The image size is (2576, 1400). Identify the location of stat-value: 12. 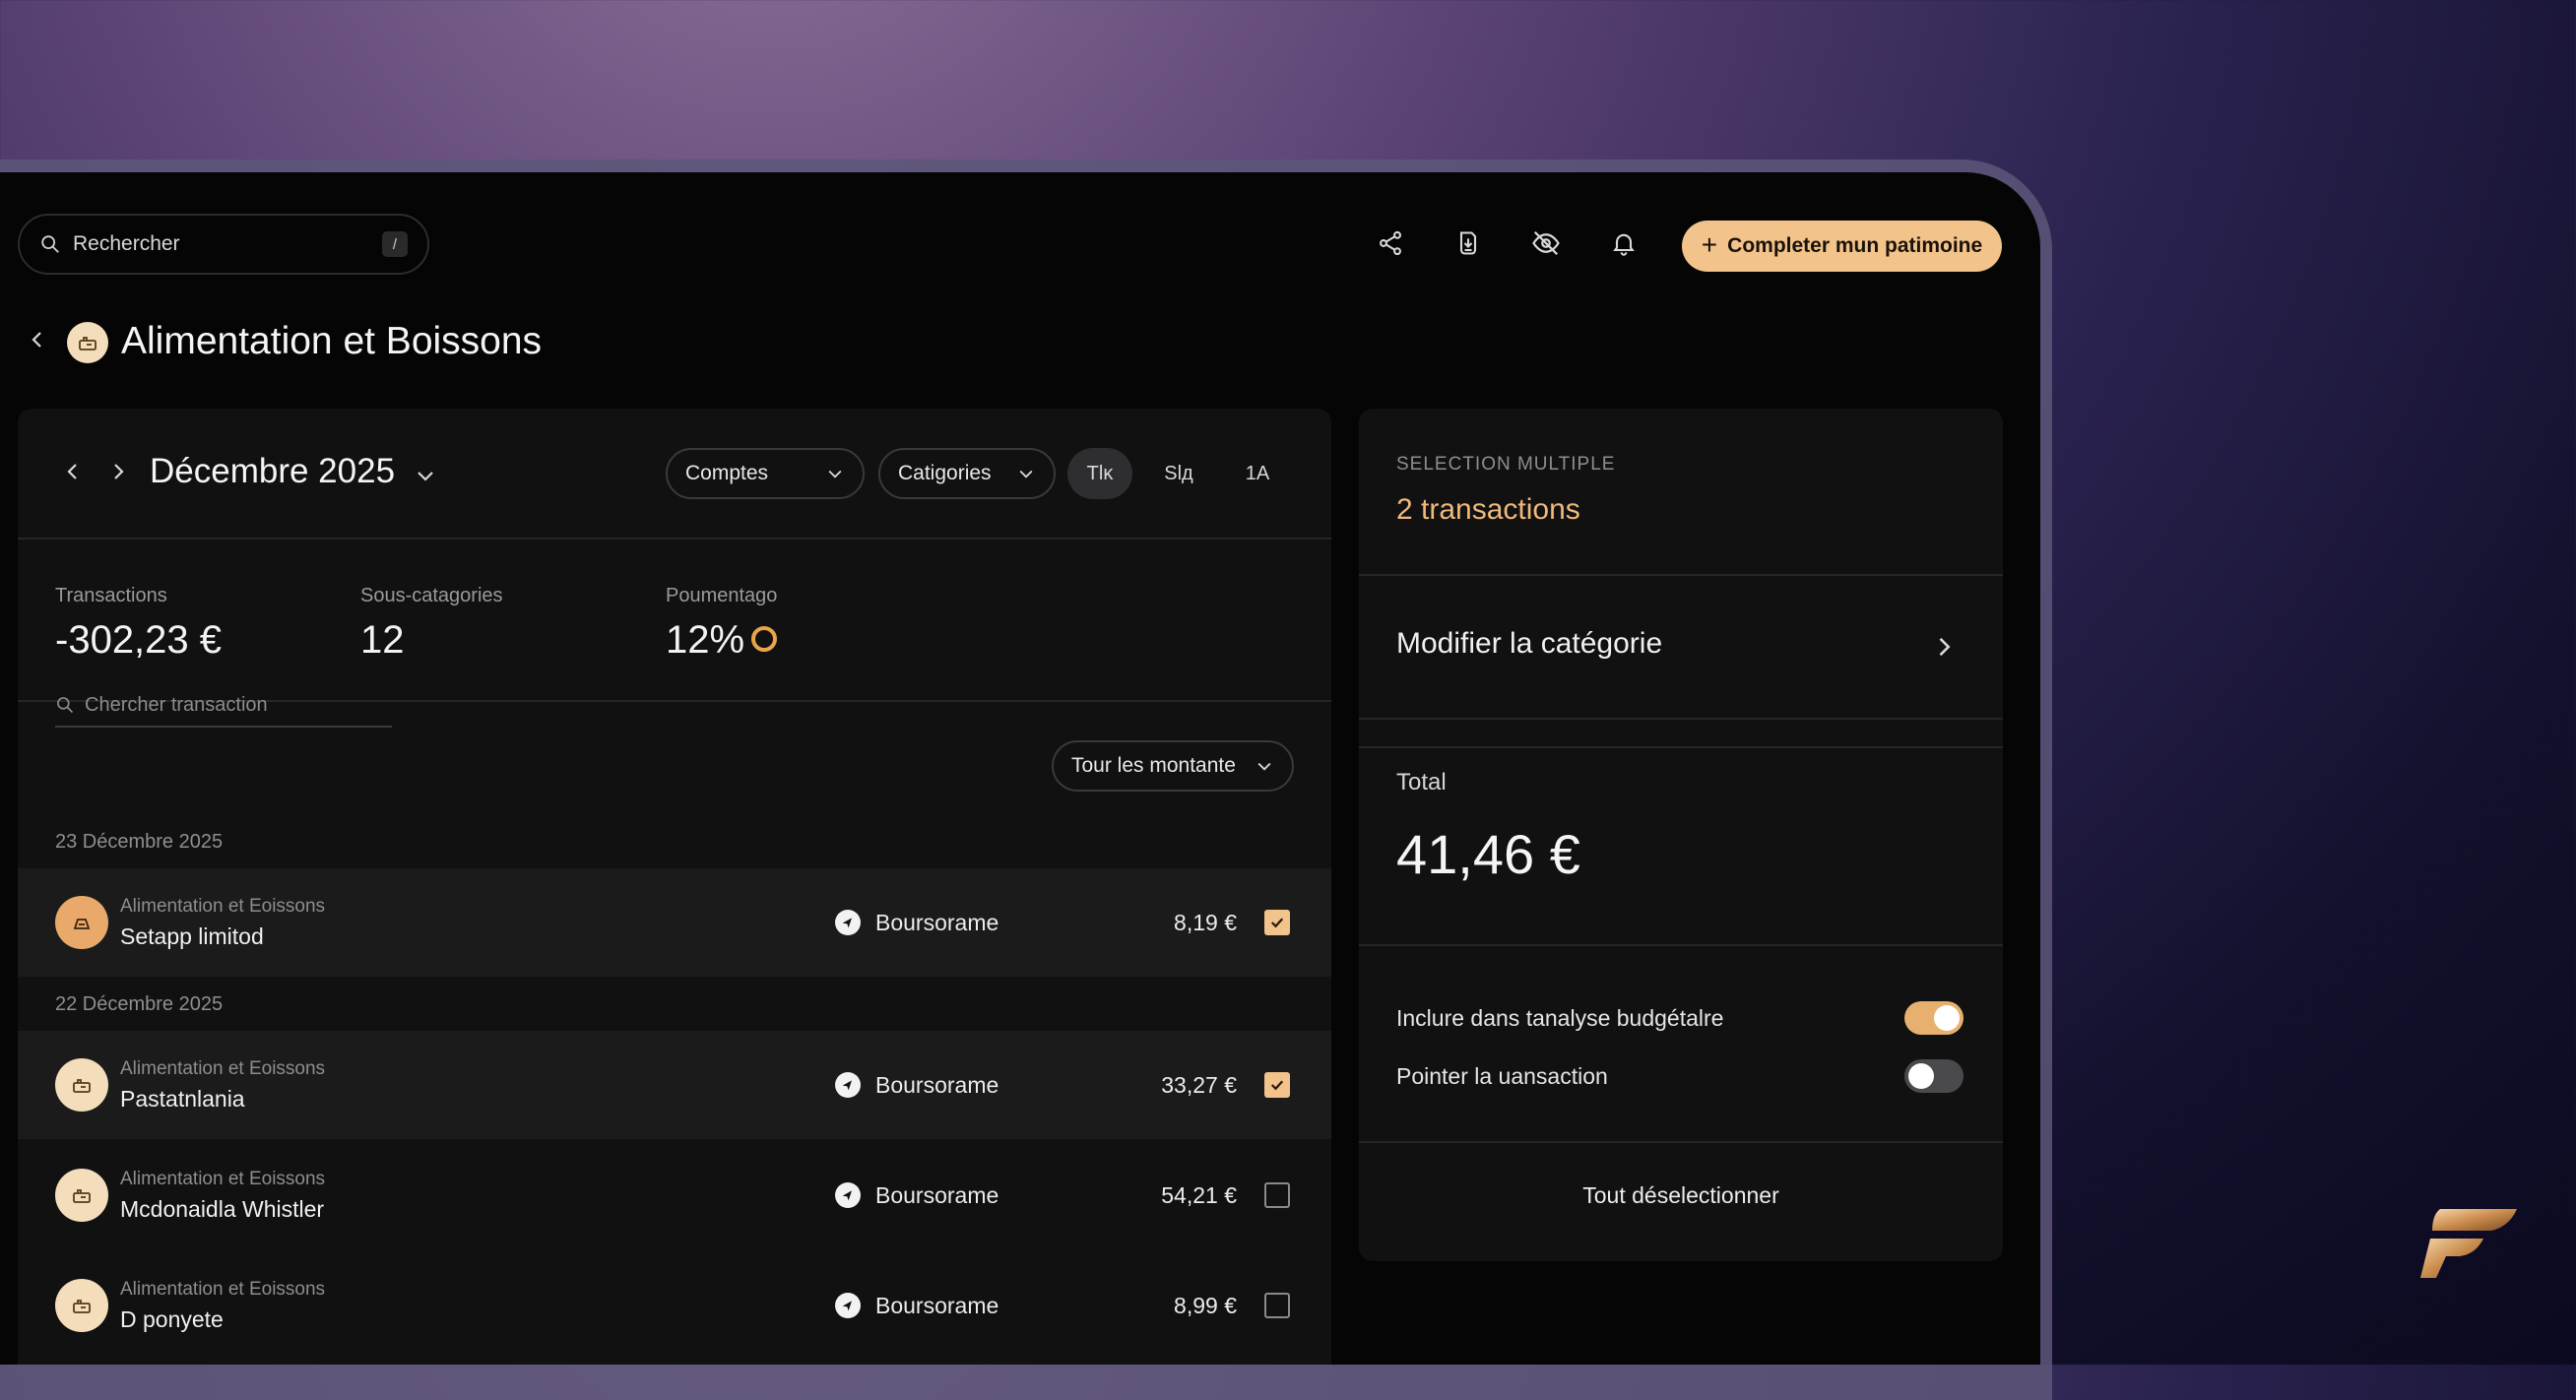
(382, 640).